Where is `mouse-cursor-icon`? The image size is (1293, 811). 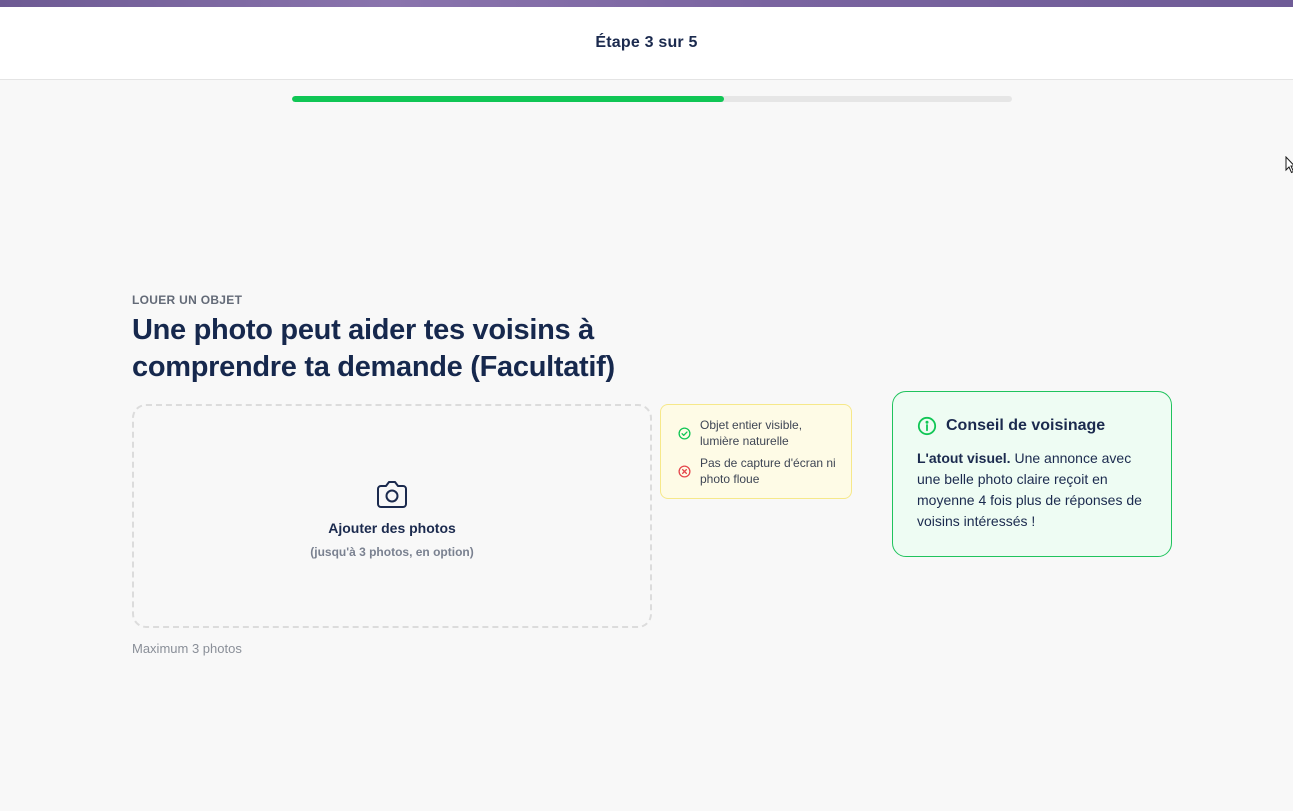
mouse-cursor-icon is located at coordinates (1289, 165).